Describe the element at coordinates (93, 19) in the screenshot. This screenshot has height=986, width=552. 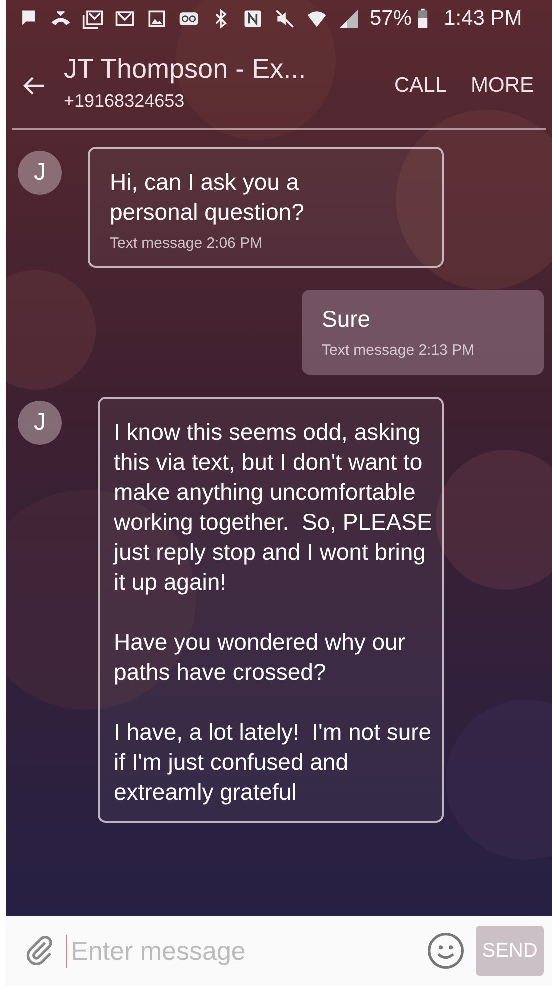
I see `mail-stack-icon` at that location.